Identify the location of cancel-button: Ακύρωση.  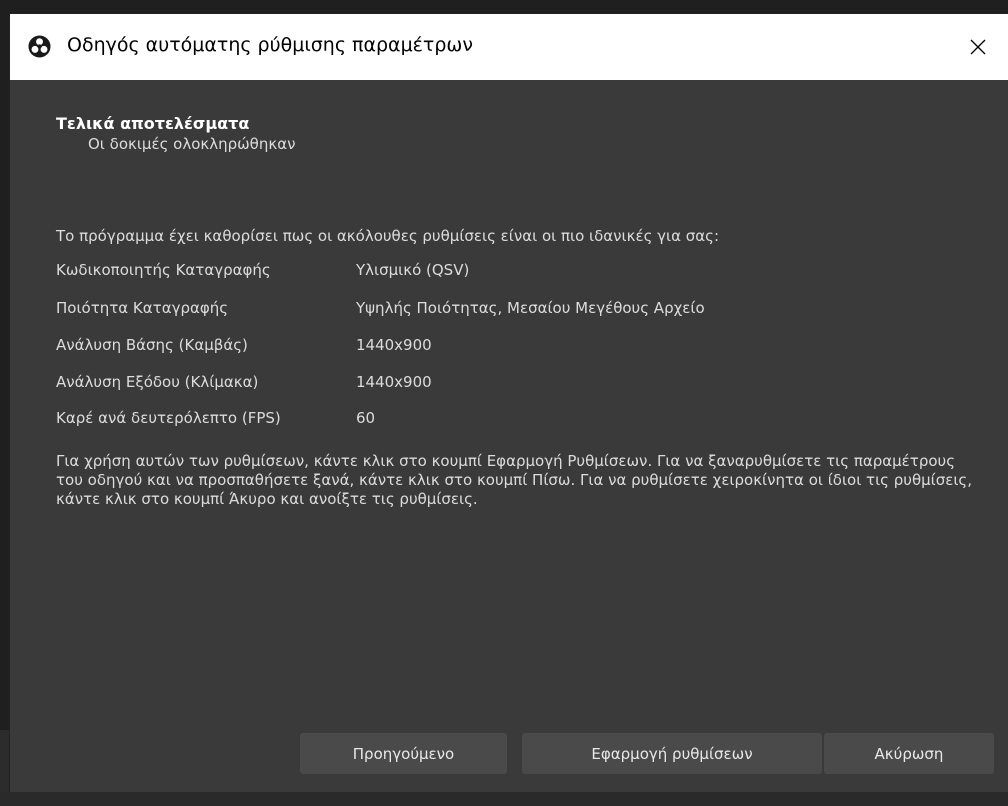
(909, 753).